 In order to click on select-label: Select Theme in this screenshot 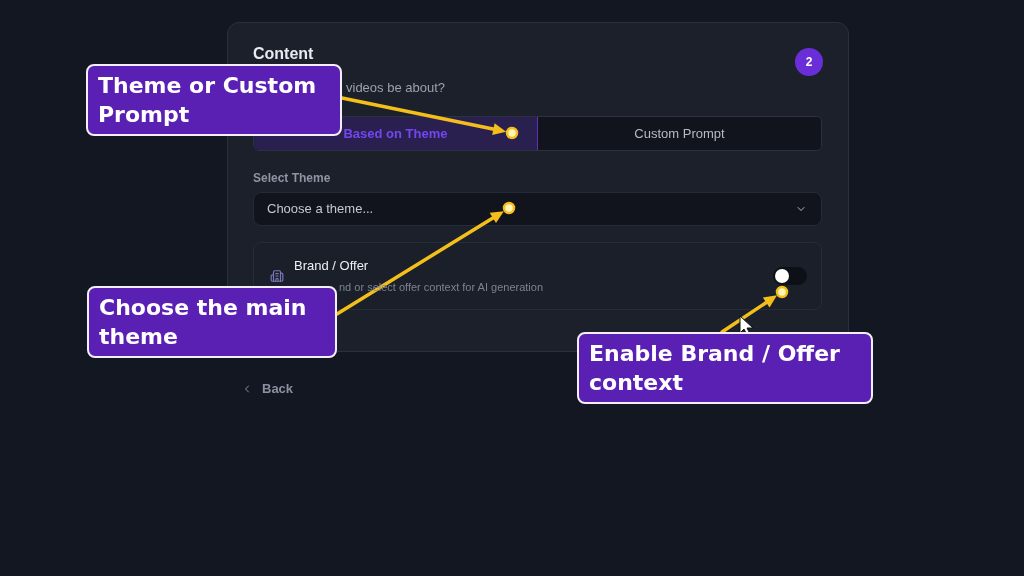, I will do `click(292, 178)`.